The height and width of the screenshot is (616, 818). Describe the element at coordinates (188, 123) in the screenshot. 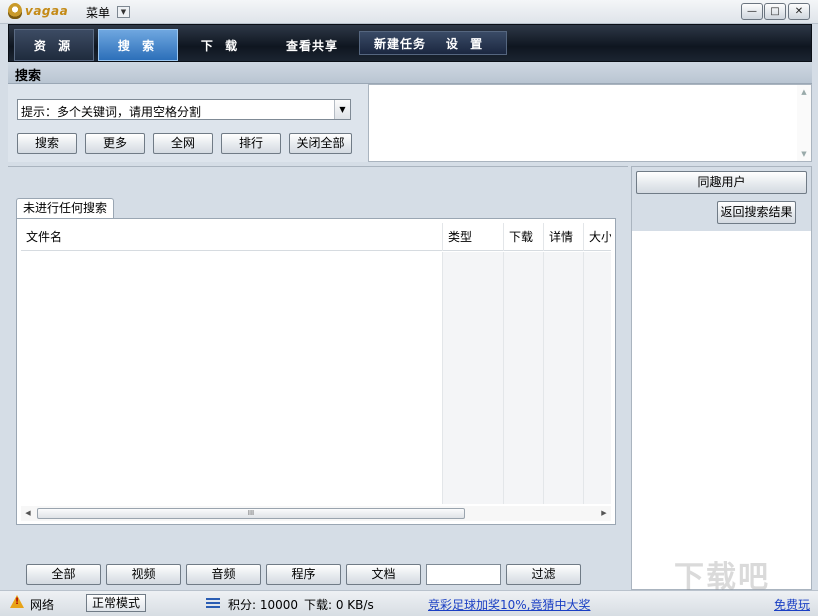

I see `search-panel: 提示：多个关键词，请用空格分割 ▼ 搜索 更多 全网 排行 关闭全部` at that location.